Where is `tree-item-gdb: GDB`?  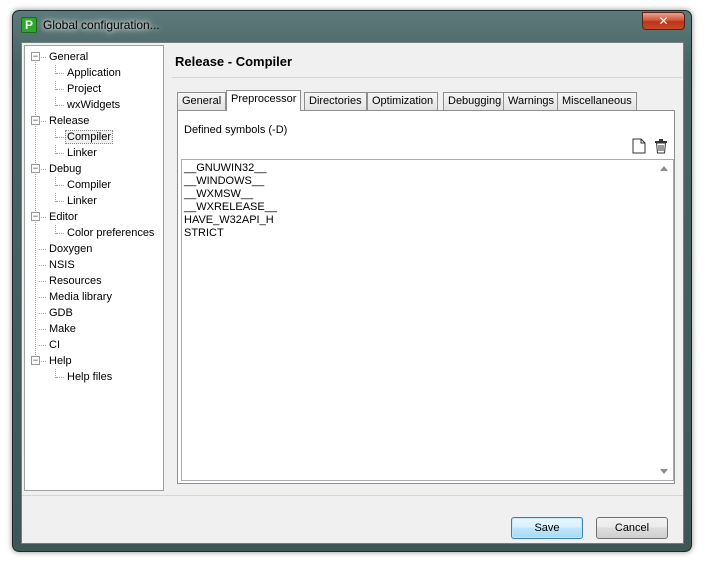 tree-item-gdb: GDB is located at coordinates (61, 313).